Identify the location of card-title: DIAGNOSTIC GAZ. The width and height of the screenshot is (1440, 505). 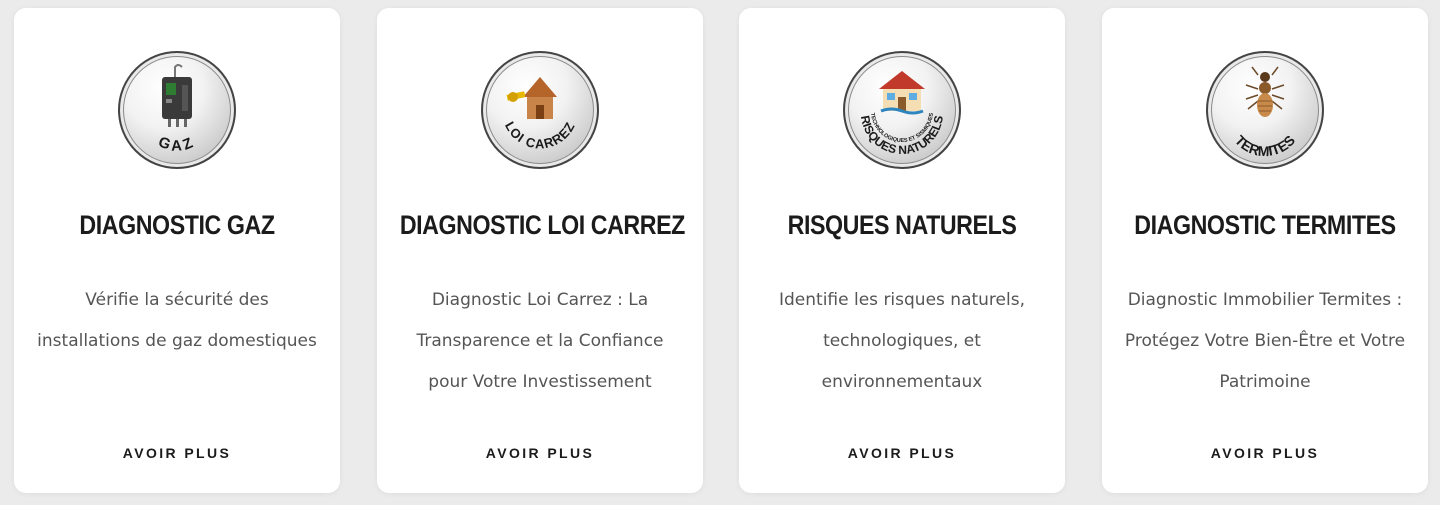
(177, 225).